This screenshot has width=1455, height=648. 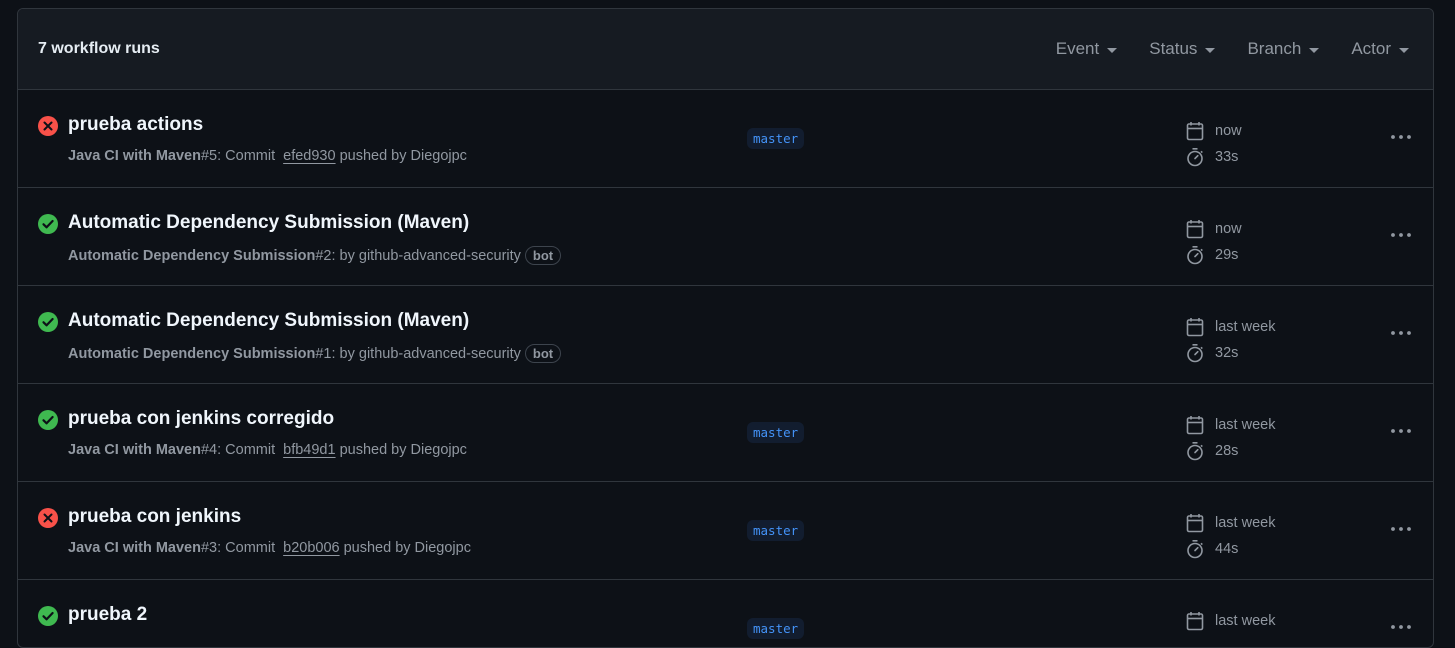 I want to click on commit-sha-link: efed930, so click(x=309, y=156).